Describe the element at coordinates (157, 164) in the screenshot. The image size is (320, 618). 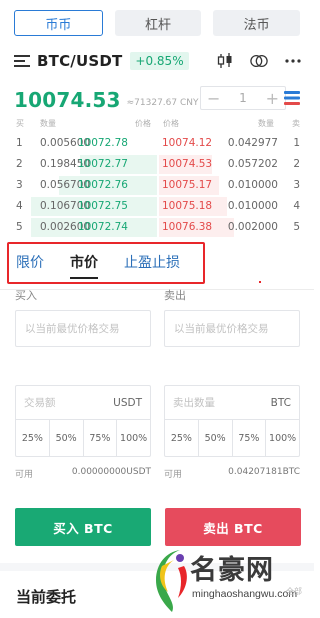
I see `orderbook-row: 2 0.198450 10072.77 10074.53 0.057202 2` at that location.